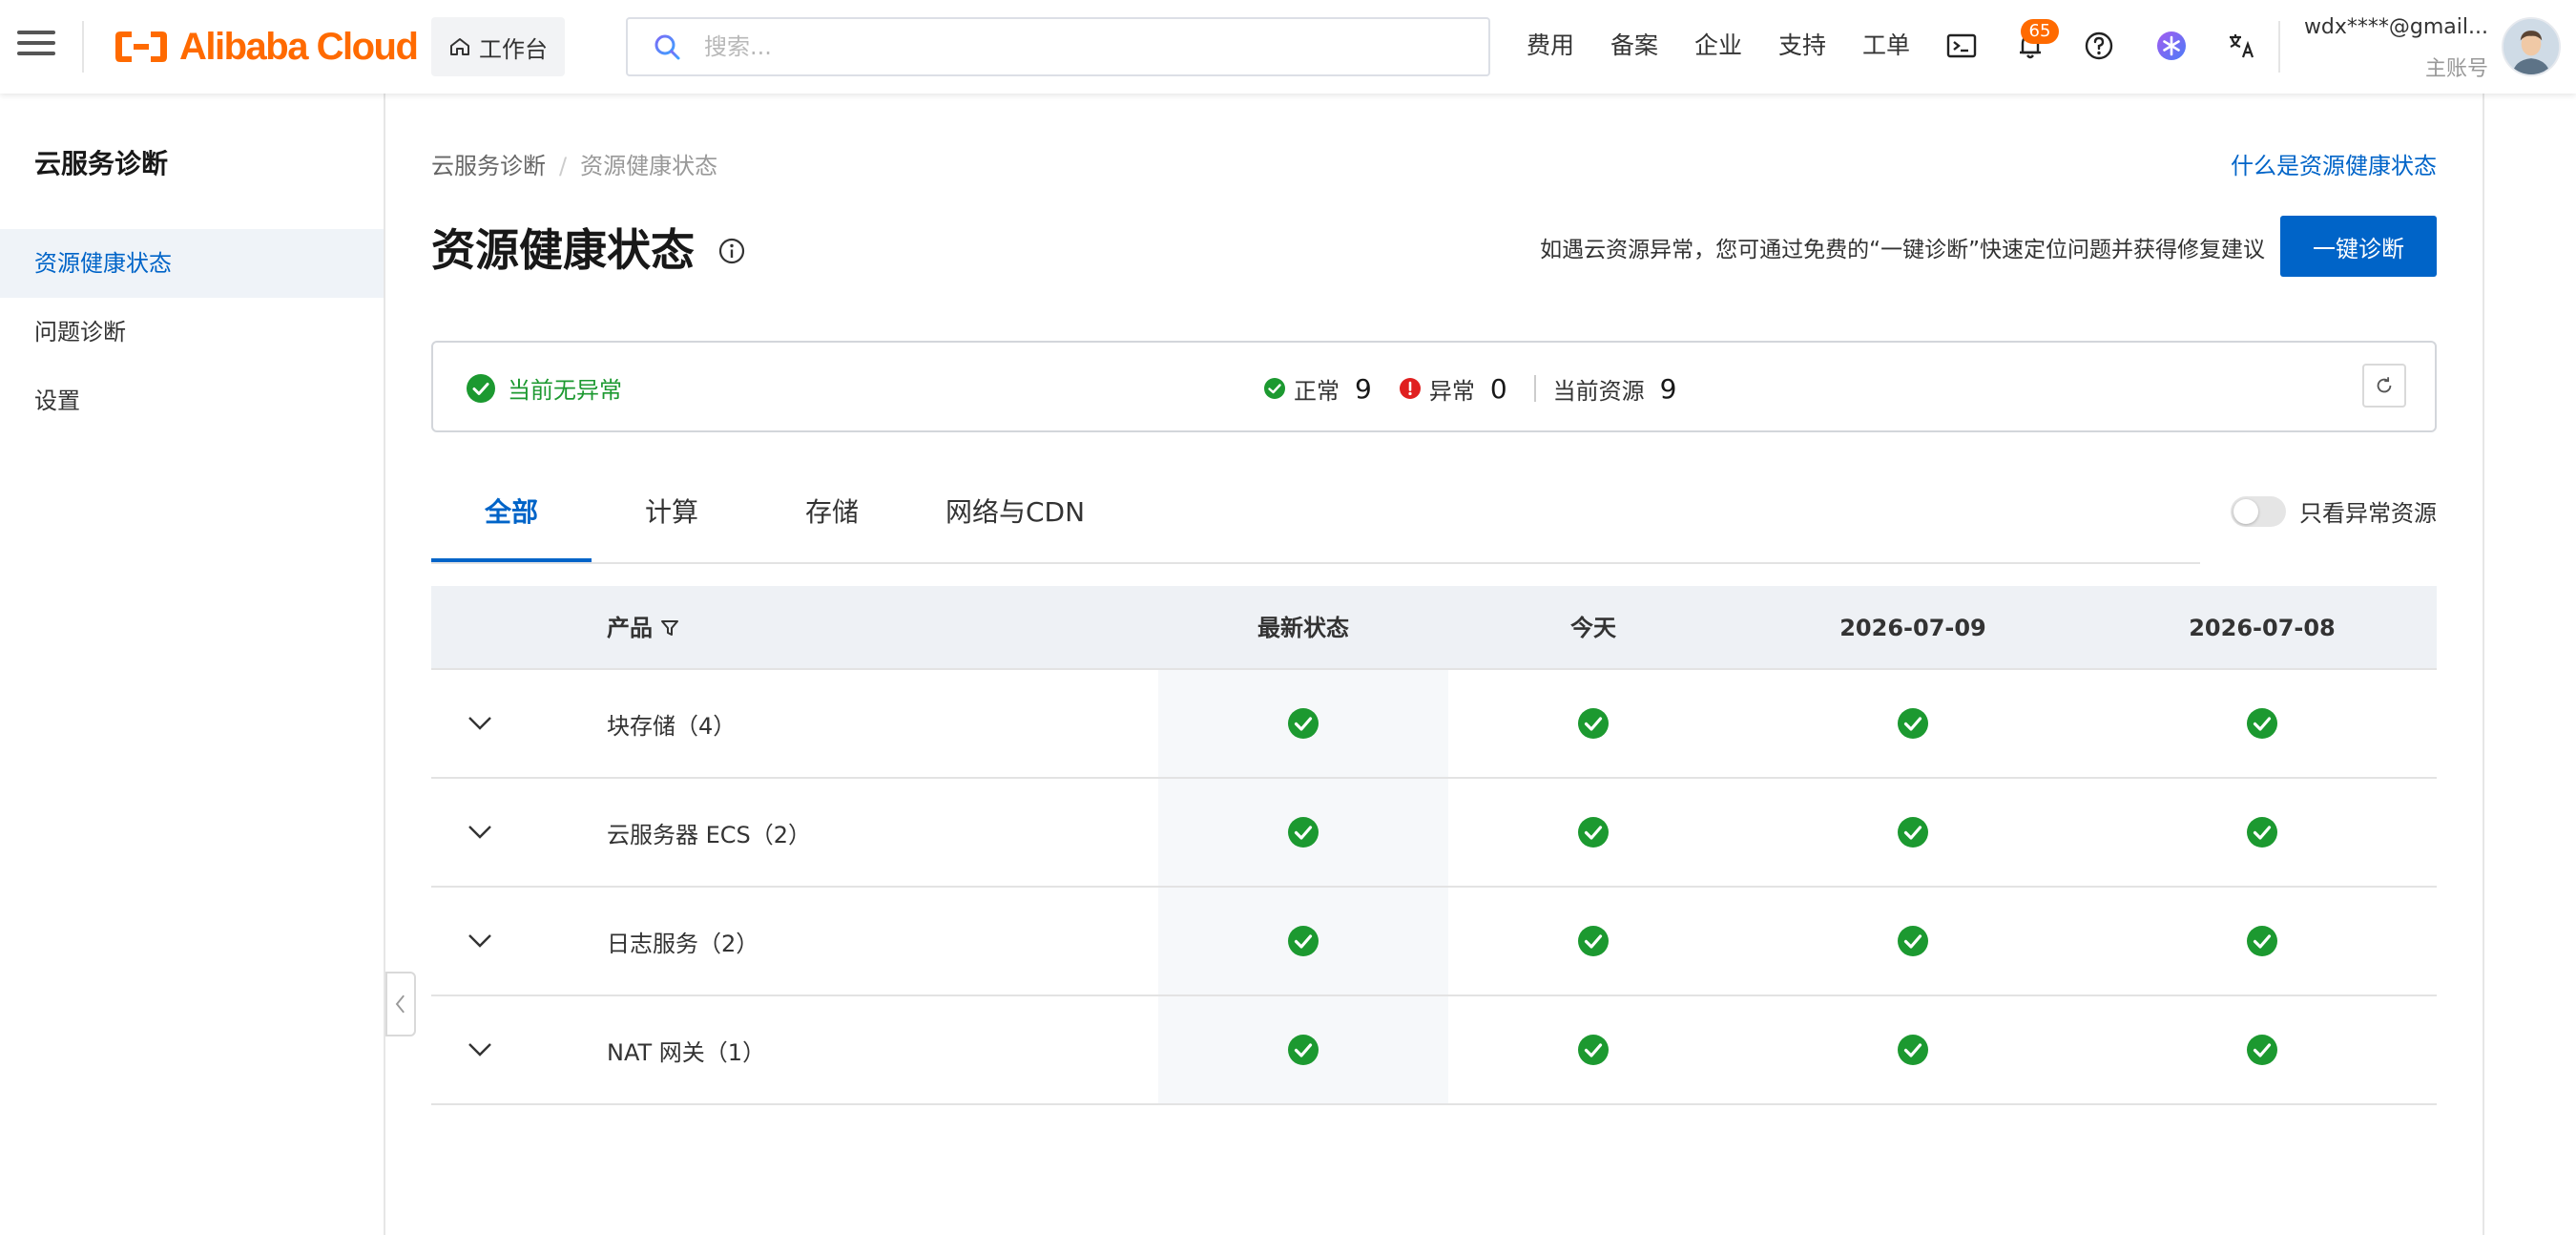  I want to click on table-row: 云服务器 ECS（2）, so click(1434, 833).